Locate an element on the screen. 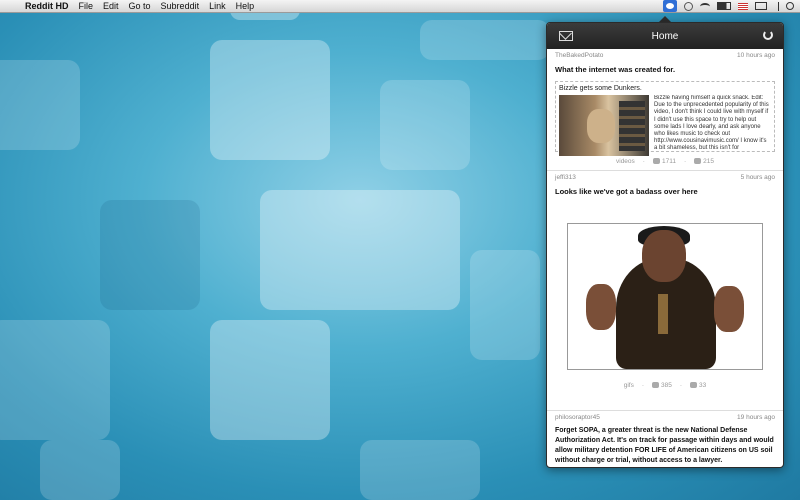 The width and height of the screenshot is (800, 500). mail-icon is located at coordinates (566, 36).